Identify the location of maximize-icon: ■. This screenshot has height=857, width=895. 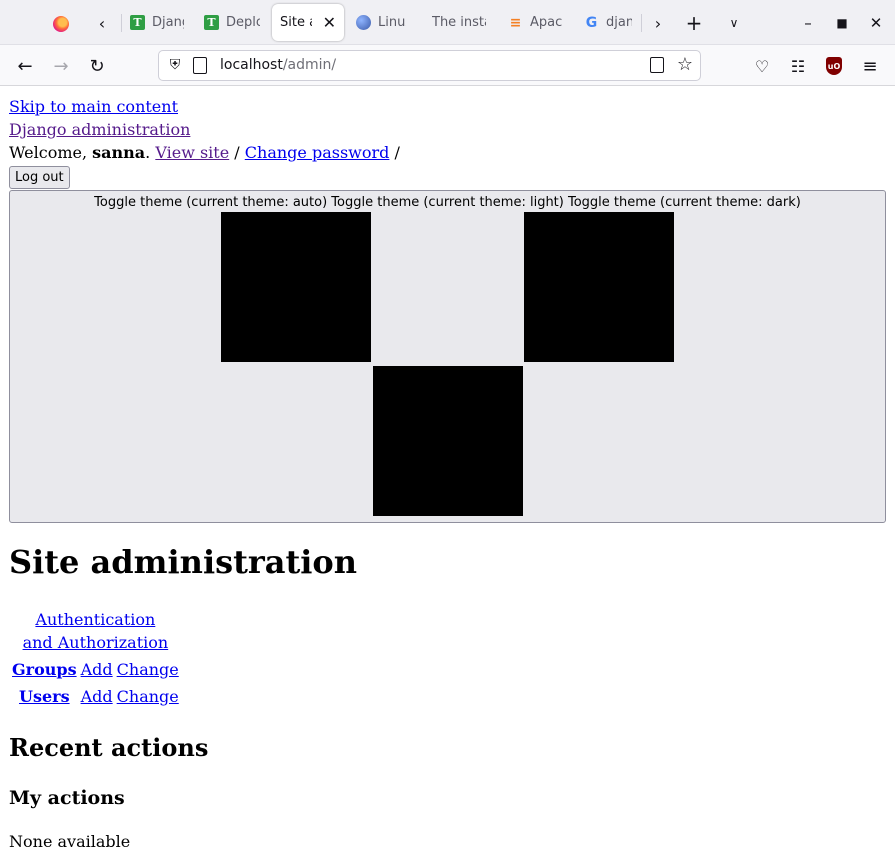
(842, 23).